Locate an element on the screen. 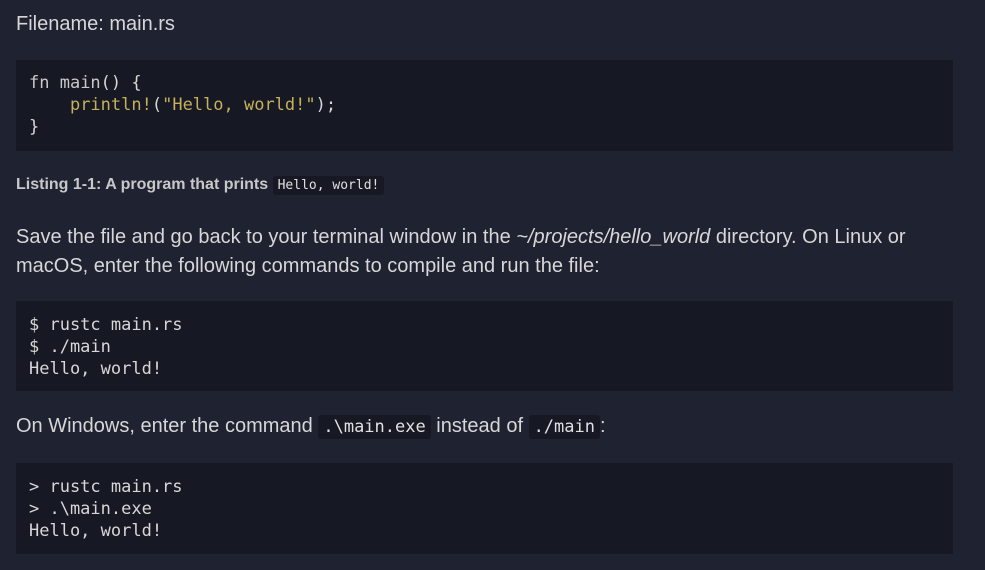 Image resolution: width=985 pixels, height=570 pixels. code-text: ); is located at coordinates (326, 105).